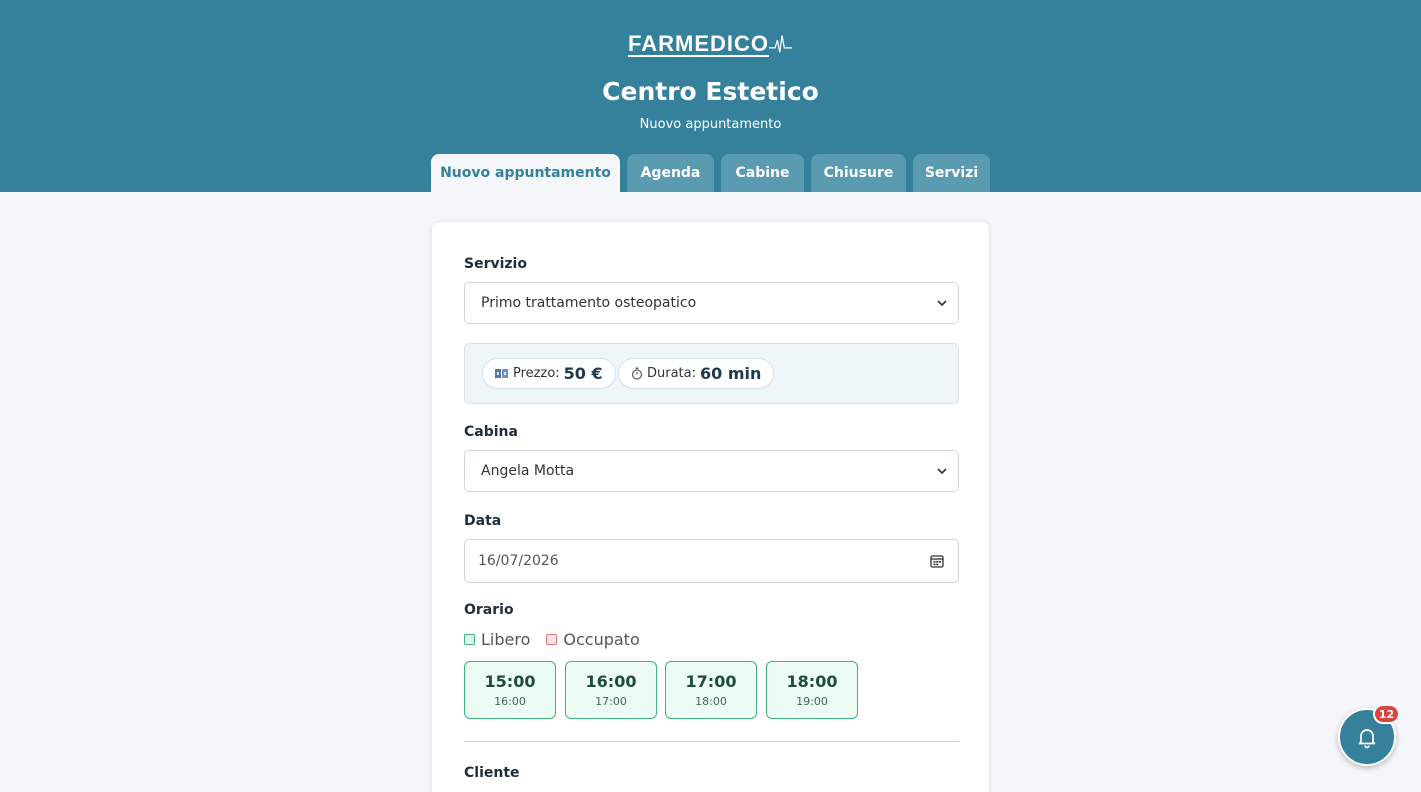 Image resolution: width=1421 pixels, height=792 pixels. What do you see at coordinates (525, 173) in the screenshot?
I see `tab-nuovo-appuntamento: Nuovo appuntamento` at bounding box center [525, 173].